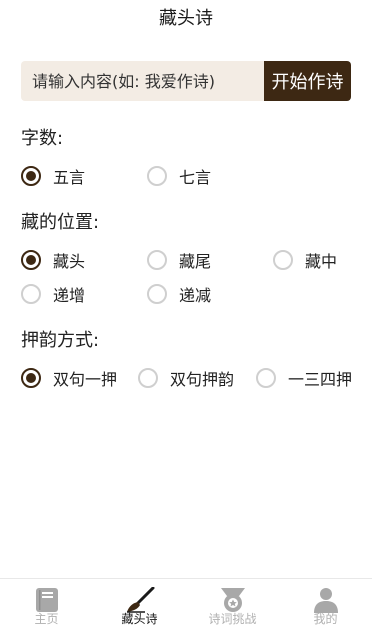 The width and height of the screenshot is (372, 627). What do you see at coordinates (69, 261) in the screenshot?
I see `radio-label: 藏头` at bounding box center [69, 261].